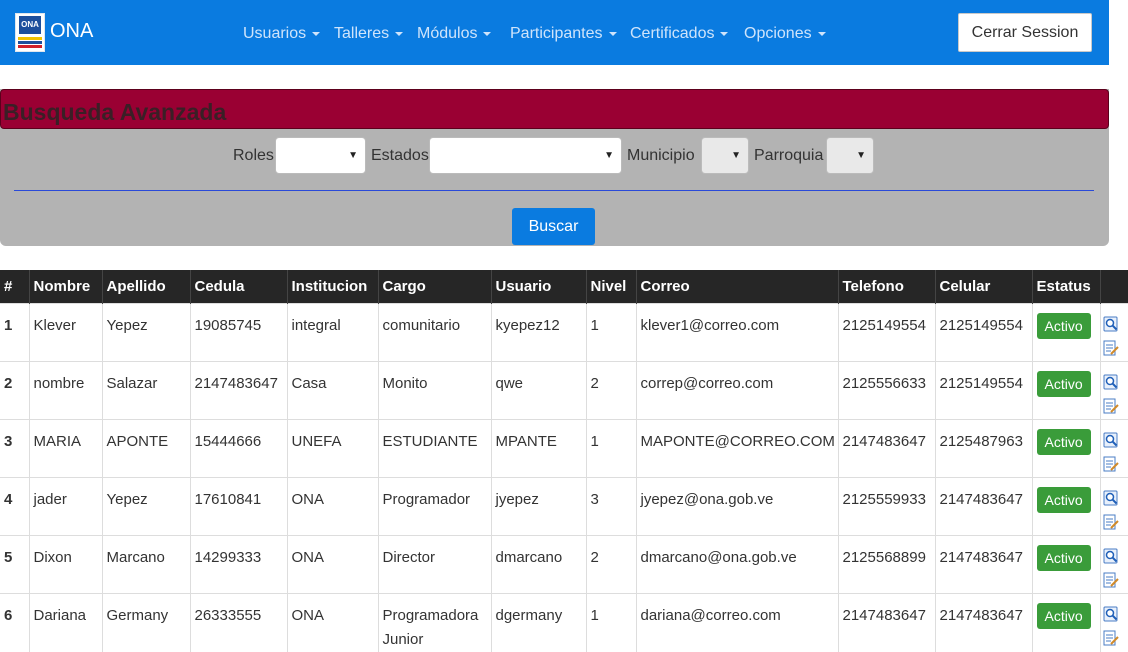  Describe the element at coordinates (785, 34) in the screenshot. I see `menu-opciones: Opciones` at that location.